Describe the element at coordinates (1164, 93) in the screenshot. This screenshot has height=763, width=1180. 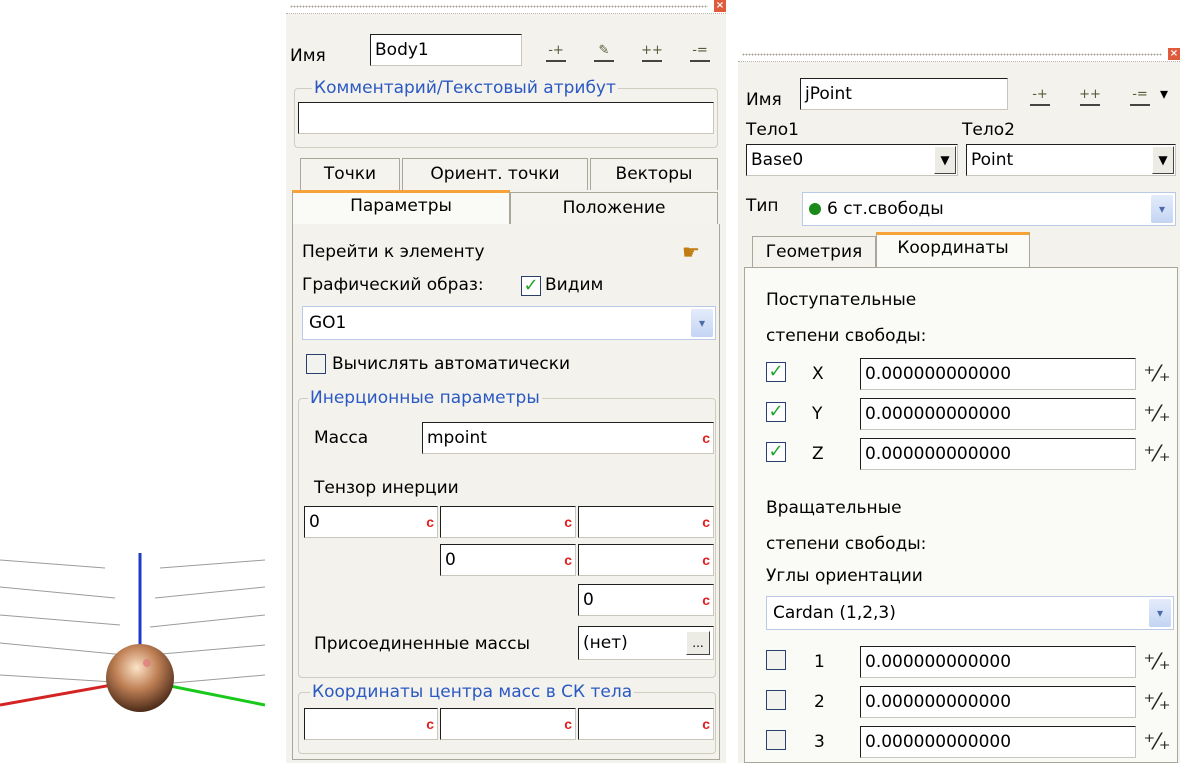
I see `more-options-icon: ▾` at that location.